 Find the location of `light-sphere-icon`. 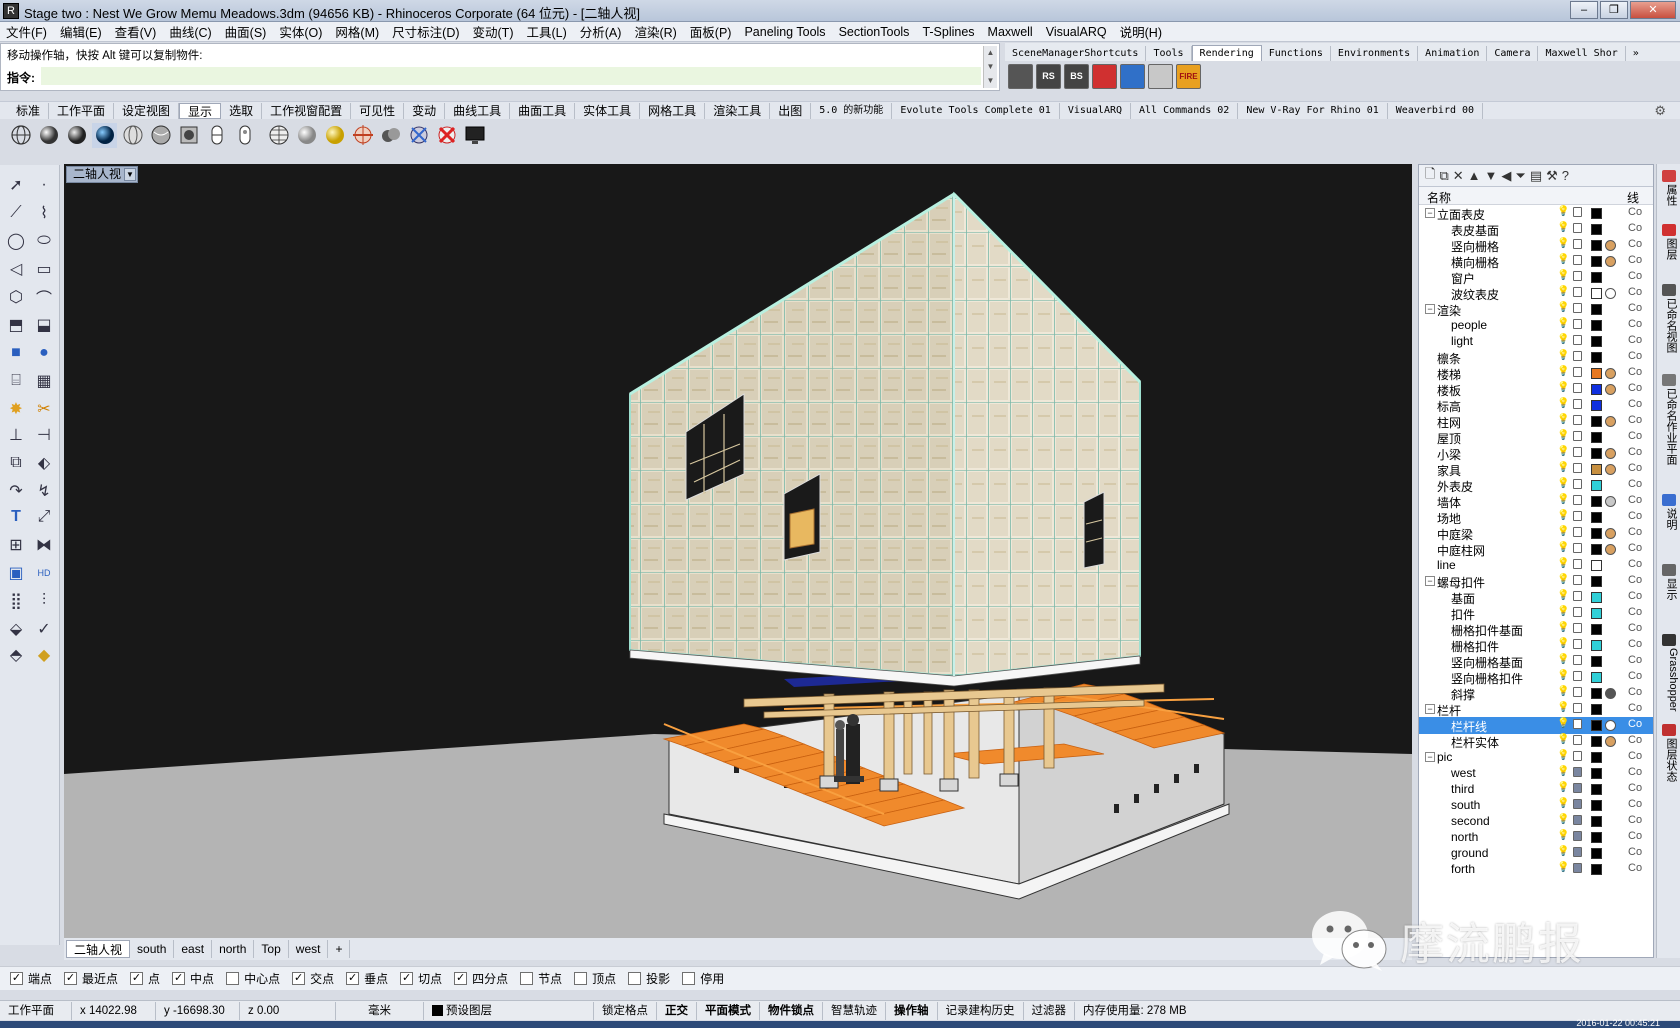

light-sphere-icon is located at coordinates (334, 135).